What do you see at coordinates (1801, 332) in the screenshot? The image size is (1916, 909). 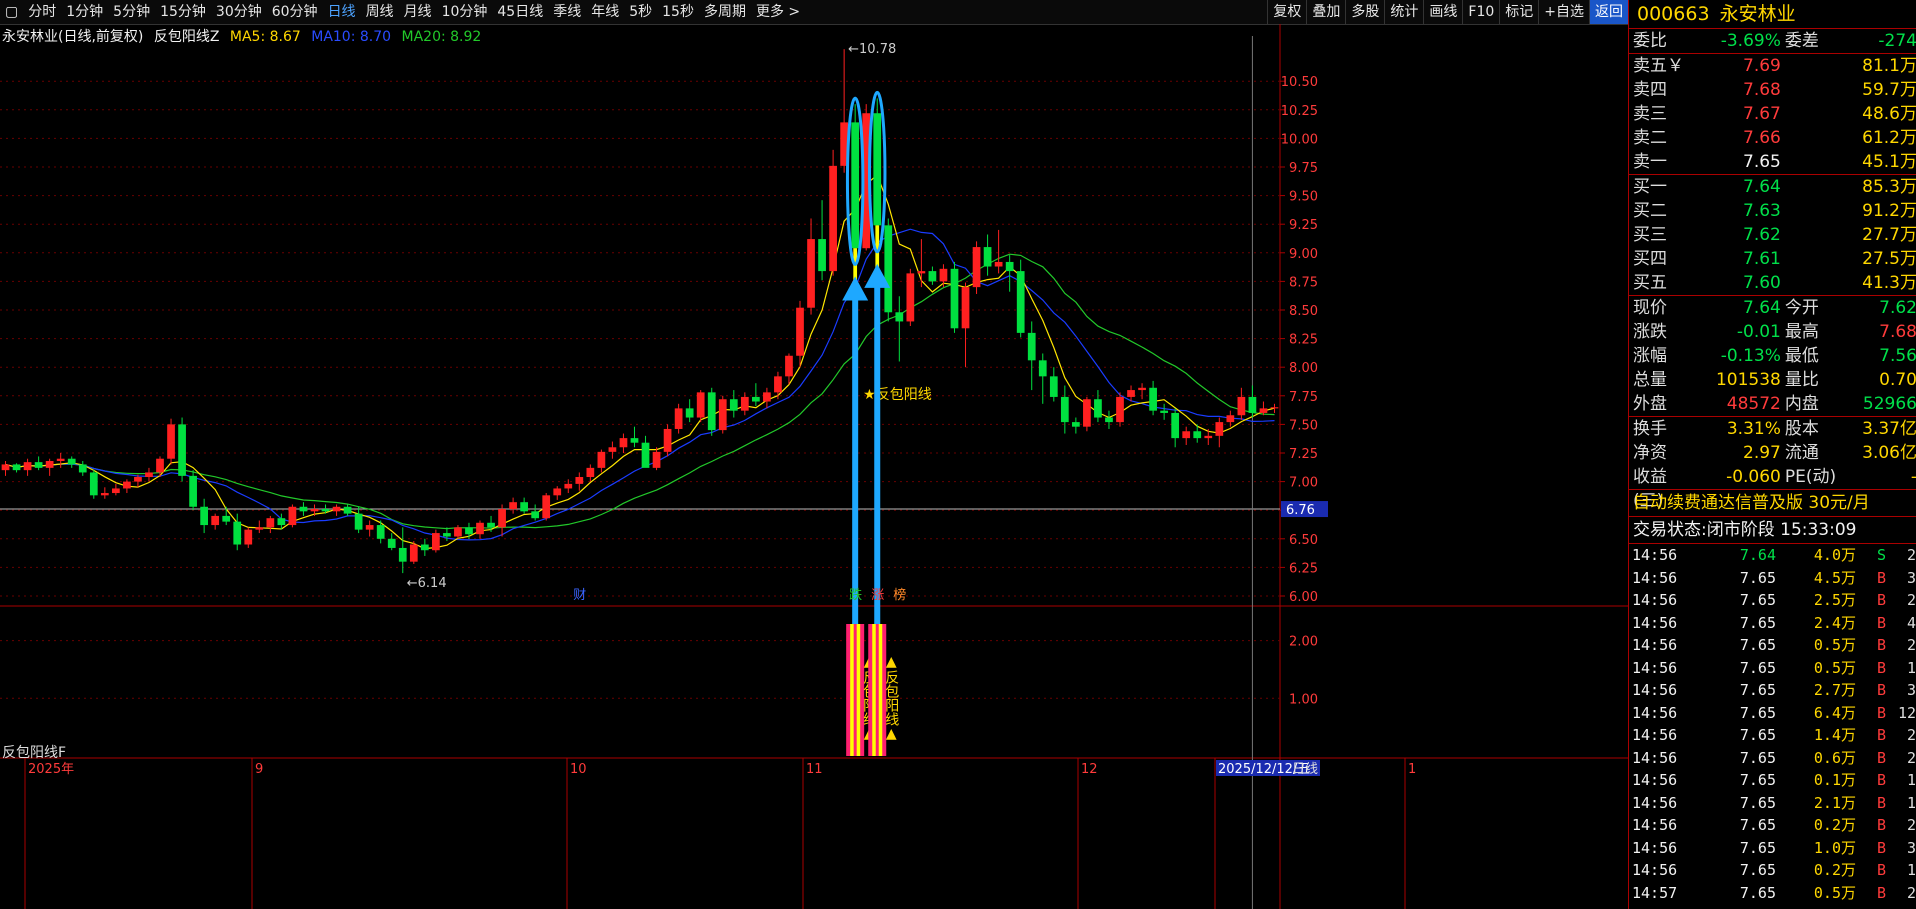 I see `stat-label: 最高` at bounding box center [1801, 332].